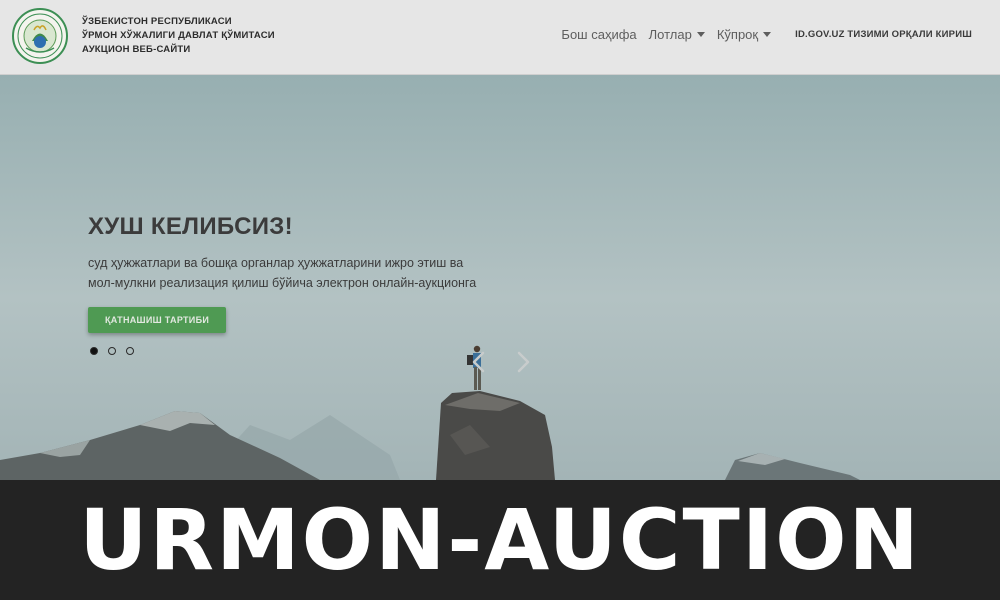 Image resolution: width=1000 pixels, height=600 pixels. I want to click on carousel-indicators, so click(112, 351).